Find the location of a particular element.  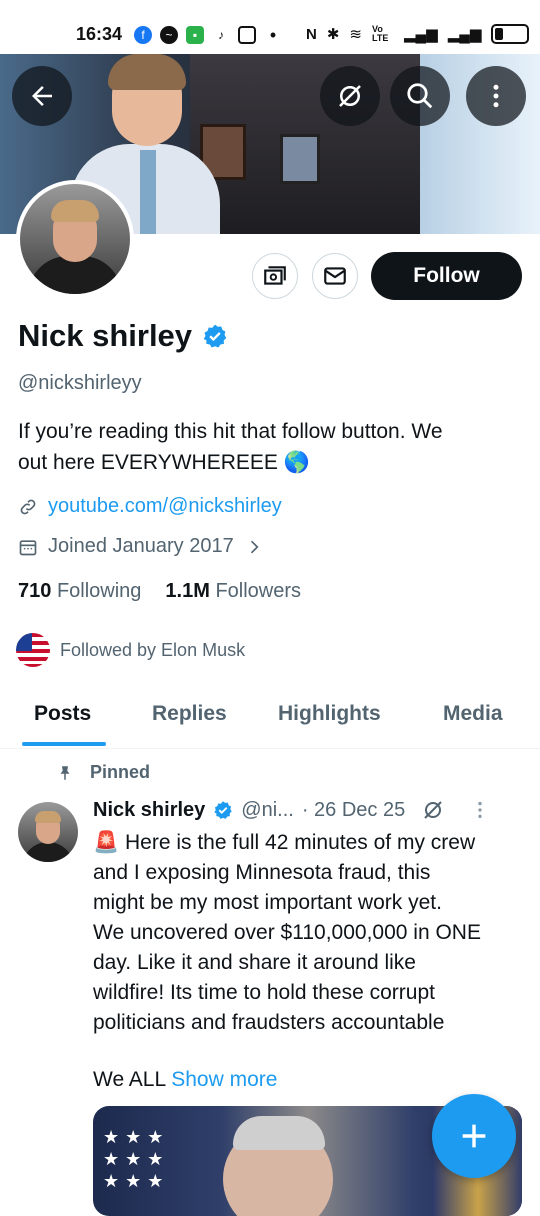

post-header: Nick shirley @ni... · 26 Dec 25 is located at coordinates (292, 810).